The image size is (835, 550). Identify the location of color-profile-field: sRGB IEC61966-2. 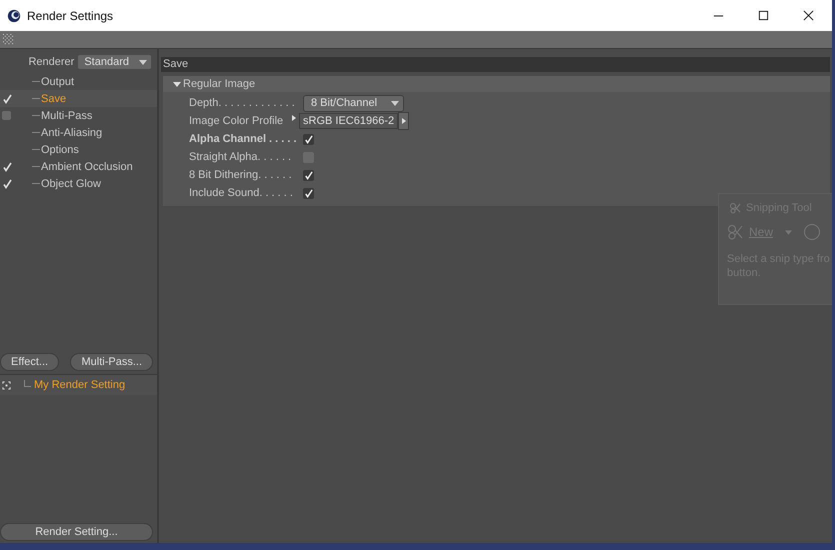
(348, 121).